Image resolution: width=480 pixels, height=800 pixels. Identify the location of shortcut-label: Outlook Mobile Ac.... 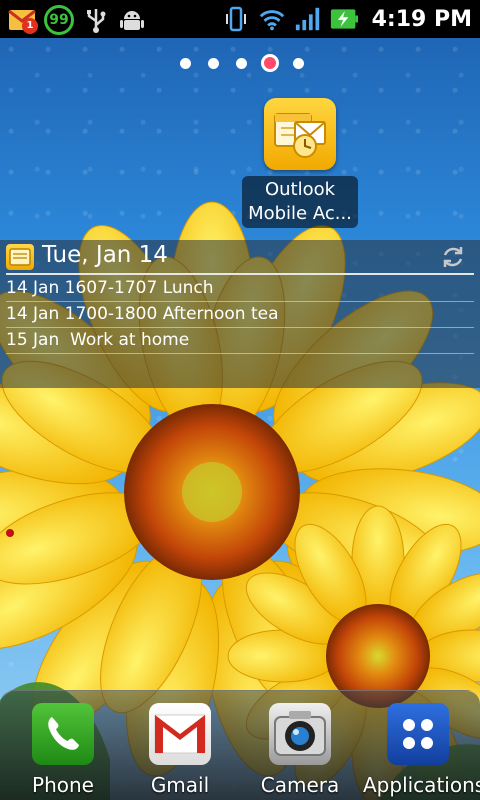
(300, 202).